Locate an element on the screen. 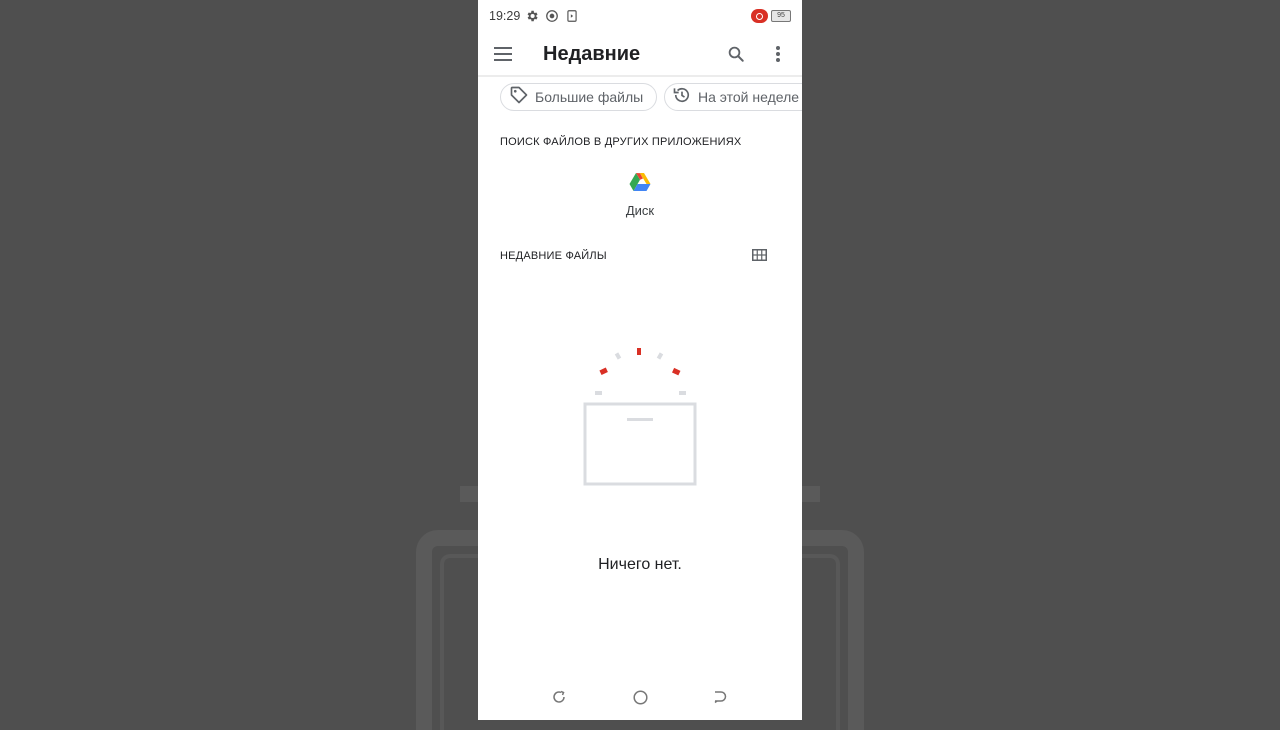 The height and width of the screenshot is (730, 1280). sim-icon is located at coordinates (572, 16).